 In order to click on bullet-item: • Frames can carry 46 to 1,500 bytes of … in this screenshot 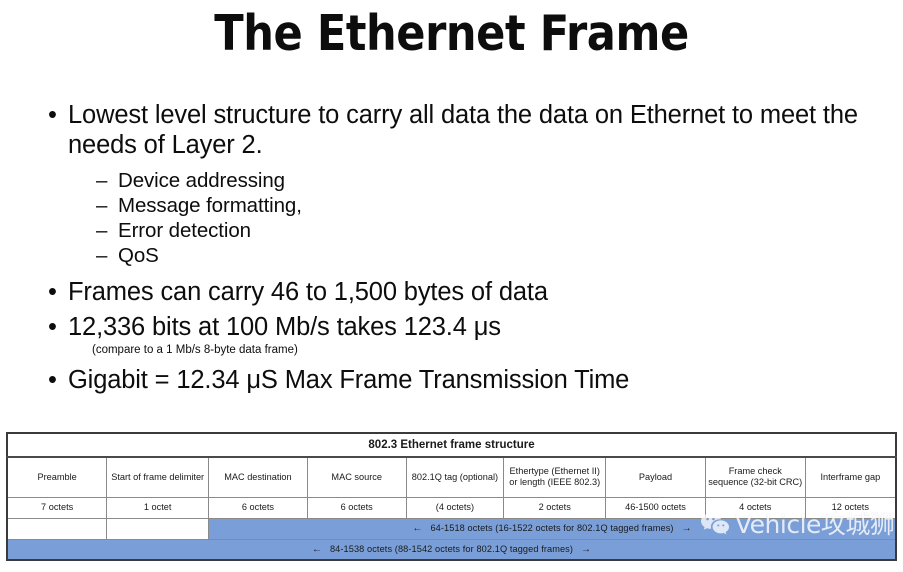, I will do `click(451, 292)`.